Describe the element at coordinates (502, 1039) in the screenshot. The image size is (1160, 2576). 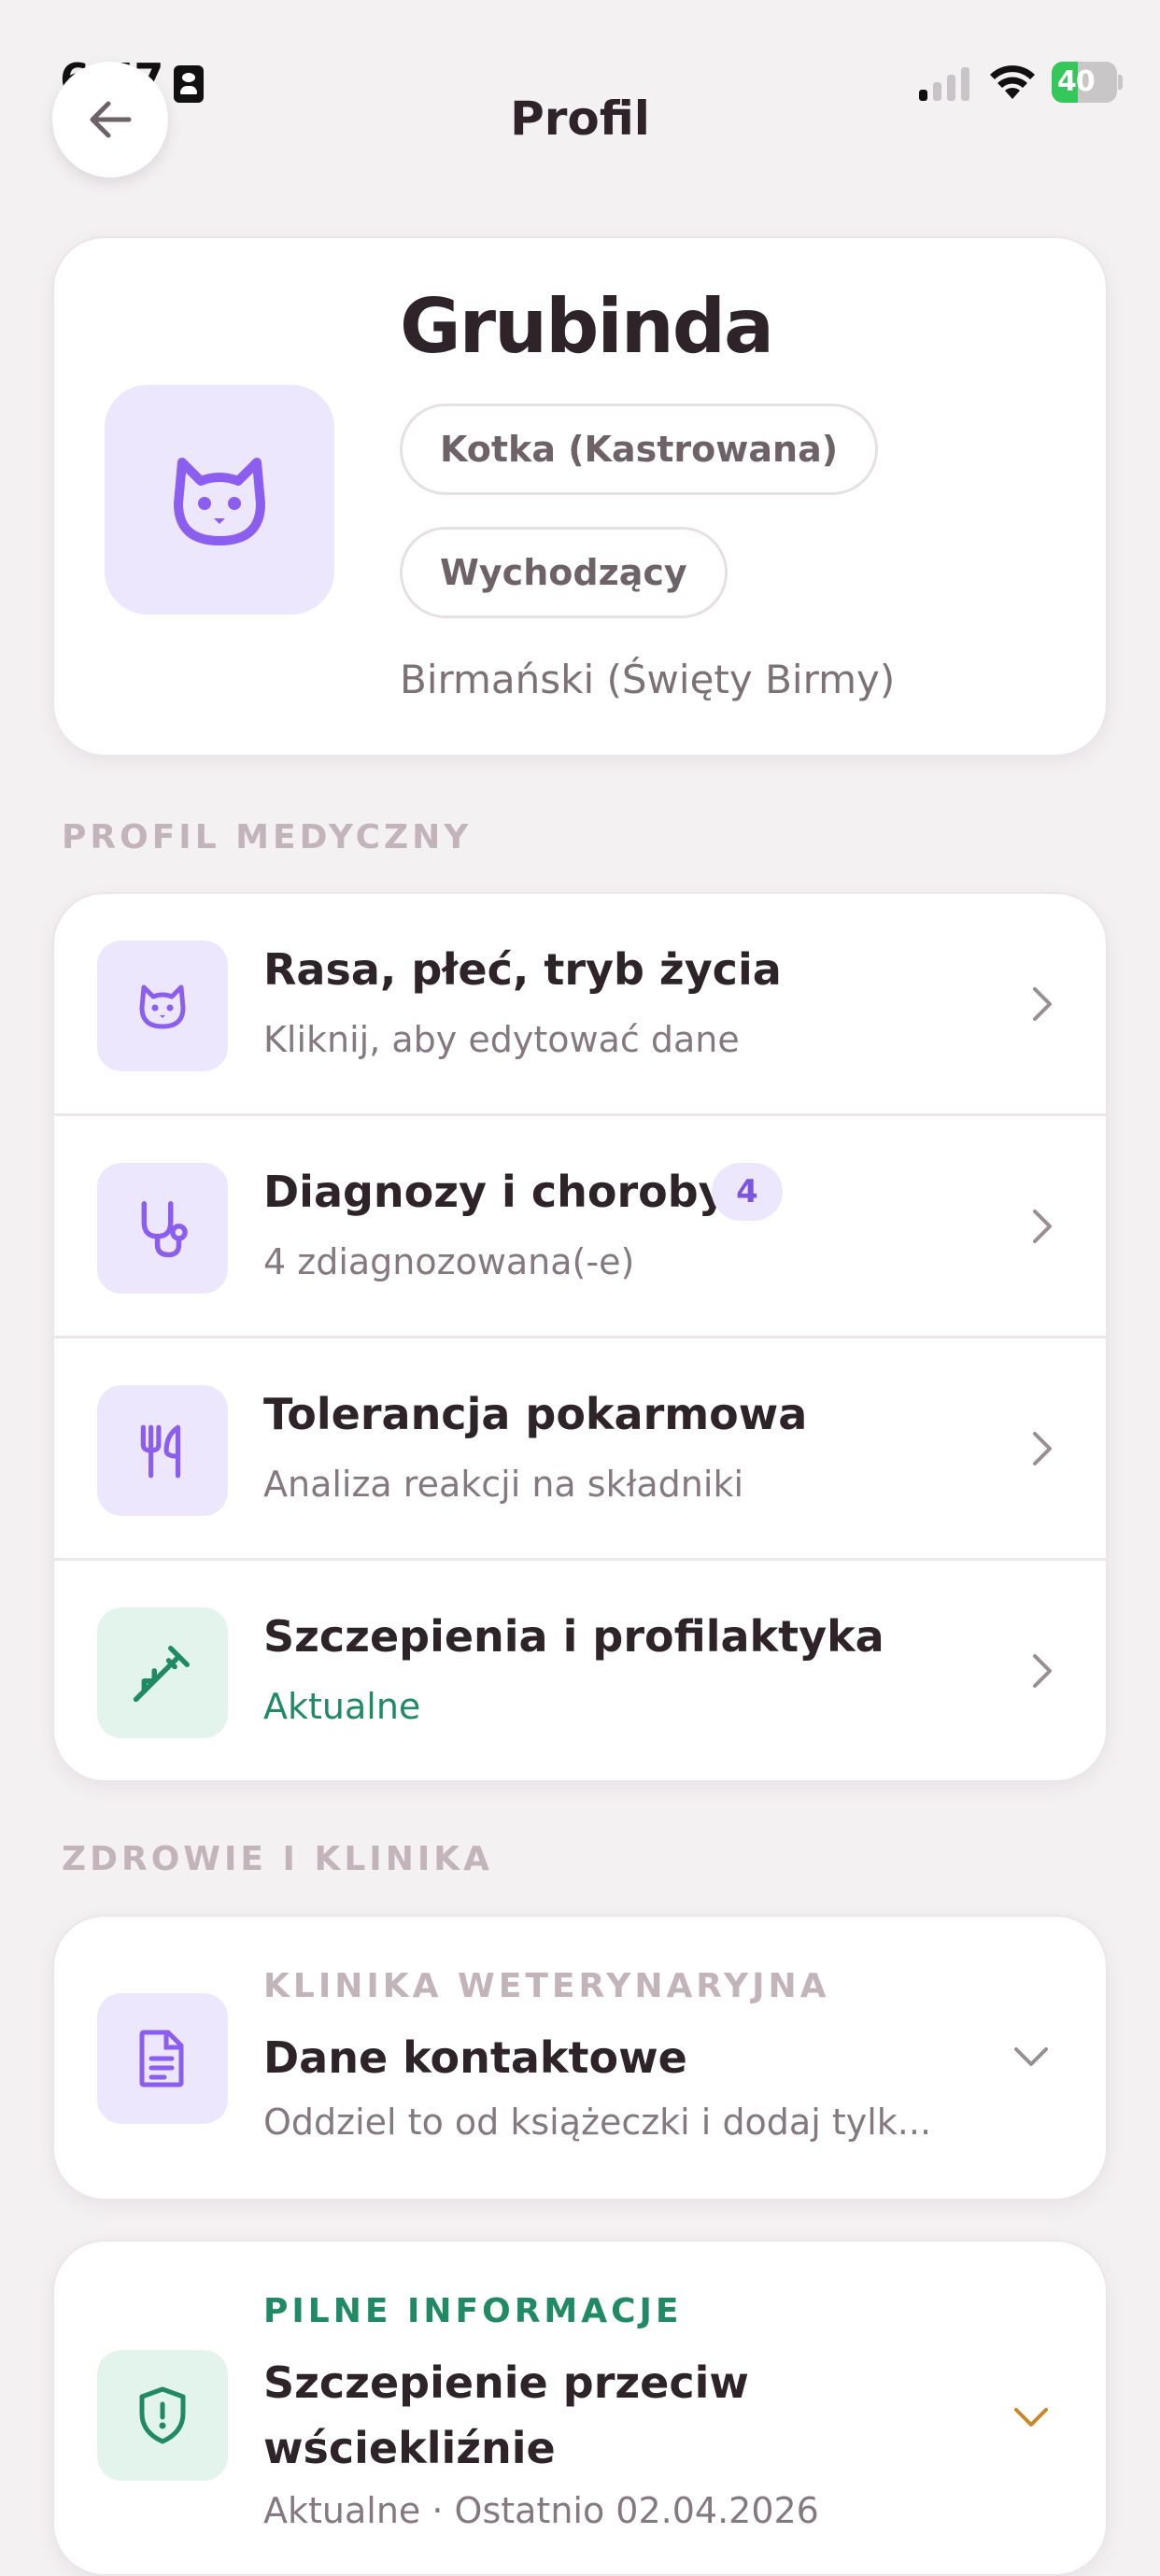
I see `row-subtitle: Kliknij, aby edytować dane` at that location.